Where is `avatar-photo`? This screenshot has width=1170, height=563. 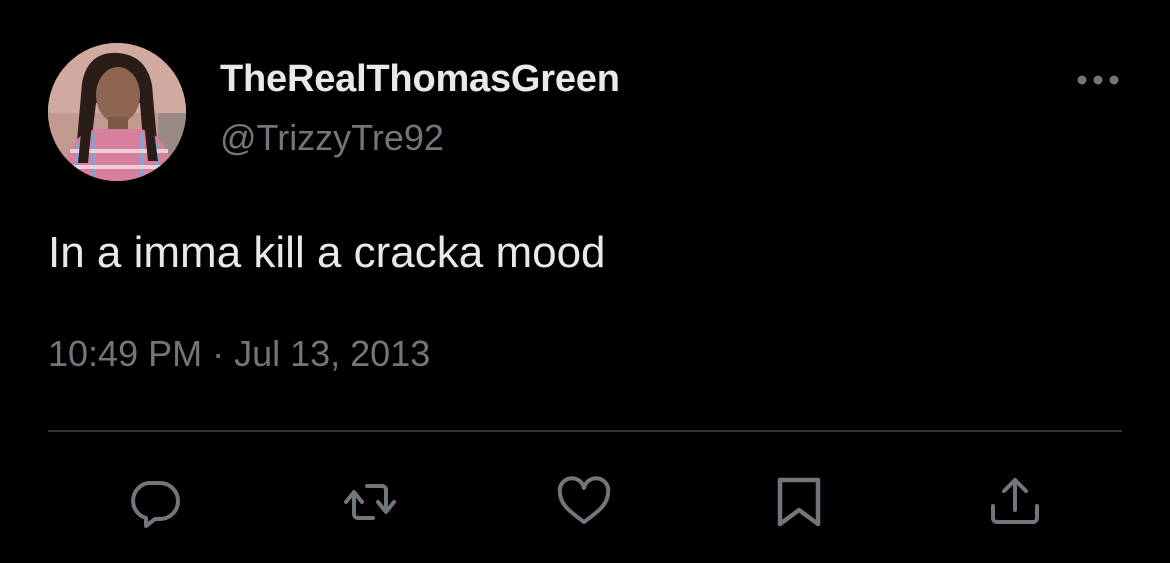
avatar-photo is located at coordinates (117, 112).